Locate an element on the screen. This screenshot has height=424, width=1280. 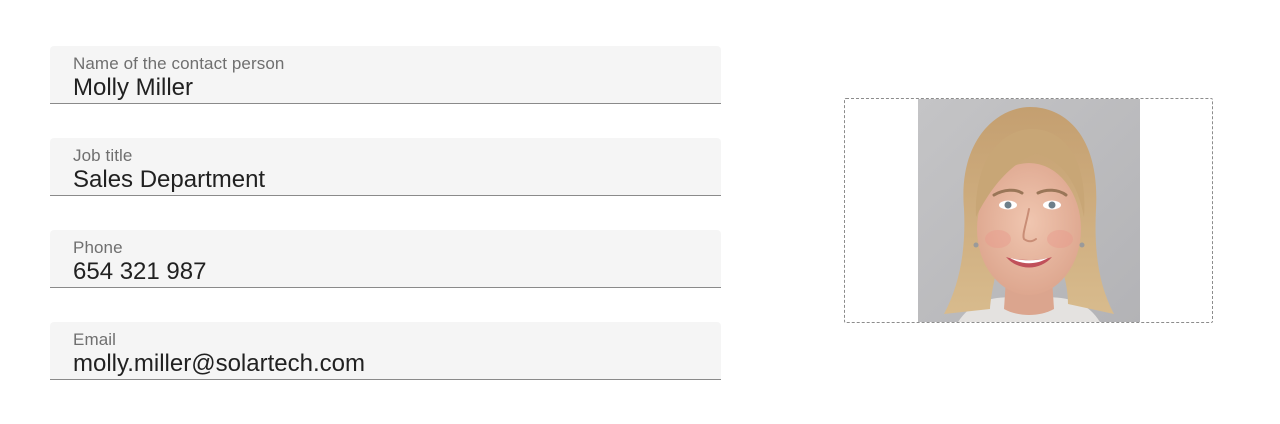
name-input is located at coordinates (388, 88).